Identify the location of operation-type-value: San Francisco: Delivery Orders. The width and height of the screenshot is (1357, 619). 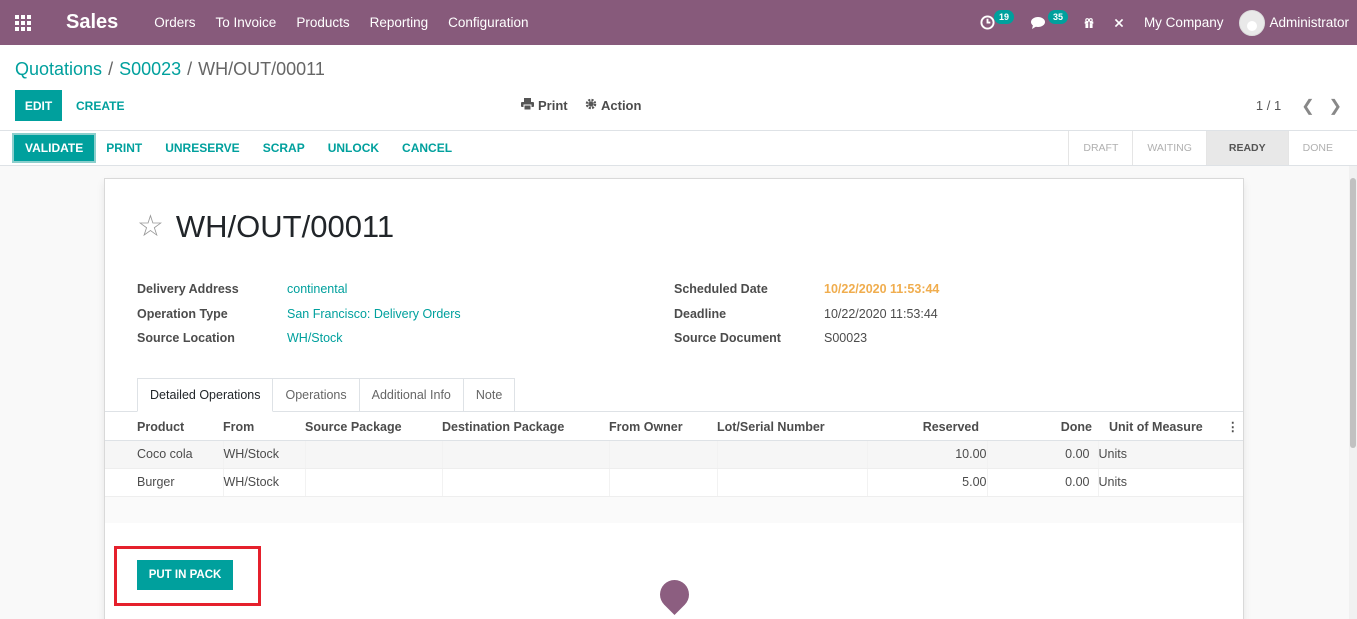
(374, 314).